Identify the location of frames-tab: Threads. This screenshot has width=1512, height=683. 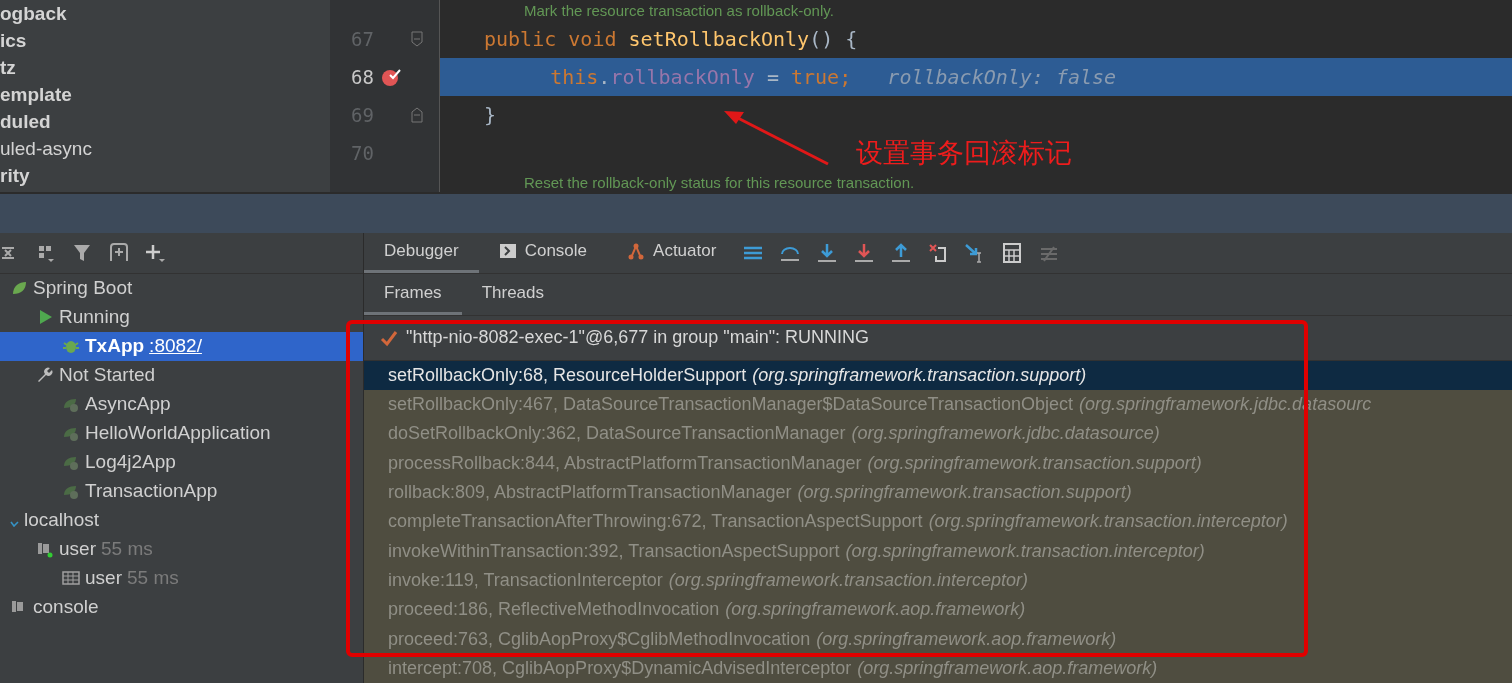
(512, 294).